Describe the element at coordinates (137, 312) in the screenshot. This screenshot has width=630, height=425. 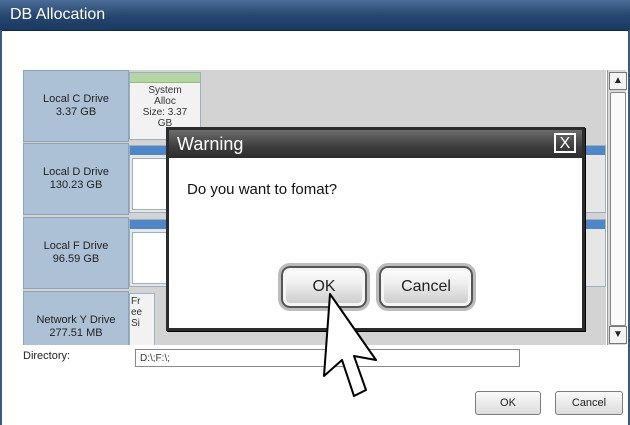
I see `alloc-line: ee` at that location.